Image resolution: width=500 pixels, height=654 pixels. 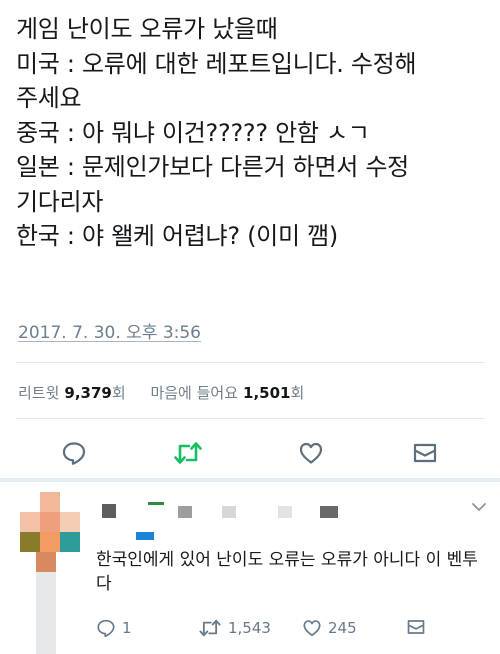 I want to click on direct-message-button, so click(x=425, y=453).